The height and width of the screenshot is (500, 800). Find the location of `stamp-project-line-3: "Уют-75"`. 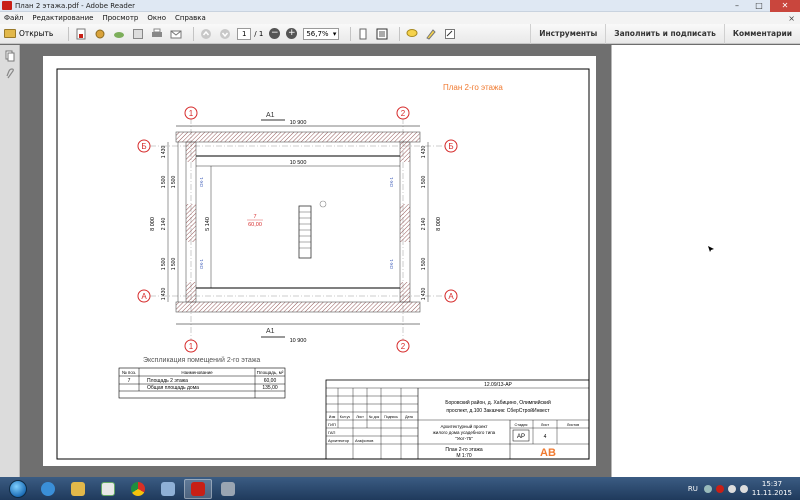

stamp-project-line-3: "Уют-75" is located at coordinates (464, 438).